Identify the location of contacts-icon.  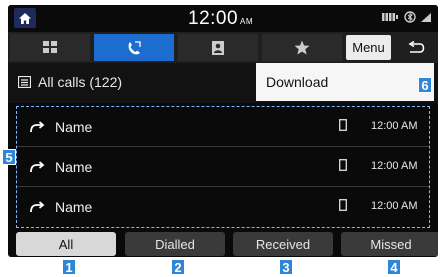
(218, 47).